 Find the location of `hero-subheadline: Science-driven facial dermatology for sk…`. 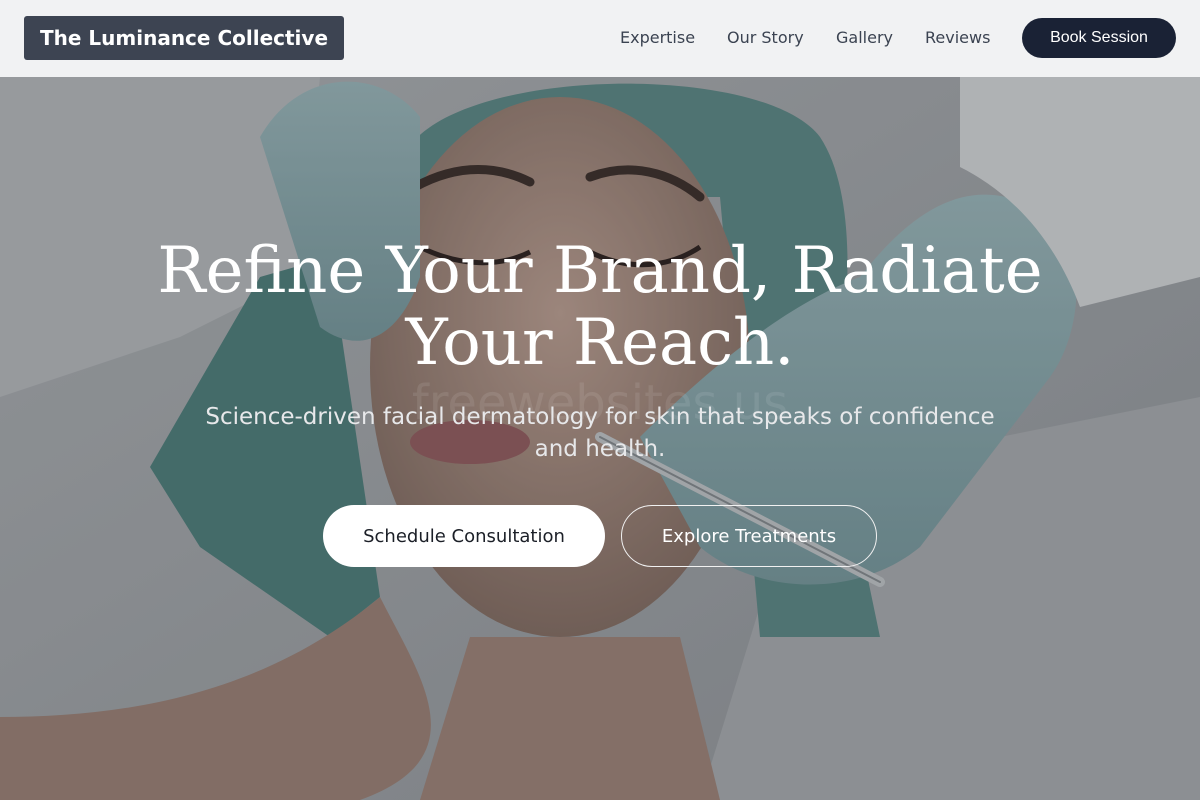

hero-subheadline: Science-driven facial dermatology for sk… is located at coordinates (600, 433).